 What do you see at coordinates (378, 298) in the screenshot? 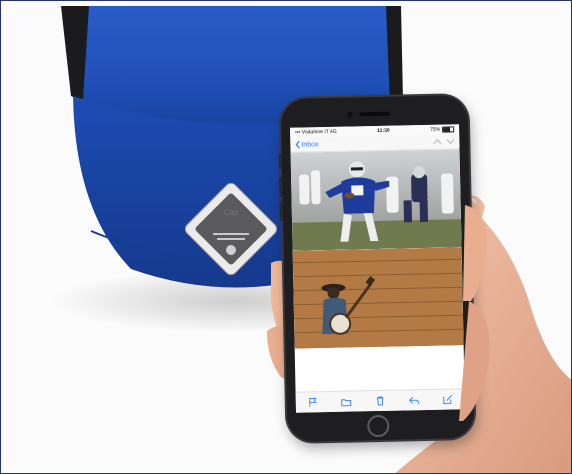
I see `banjo-player-photo` at bounding box center [378, 298].